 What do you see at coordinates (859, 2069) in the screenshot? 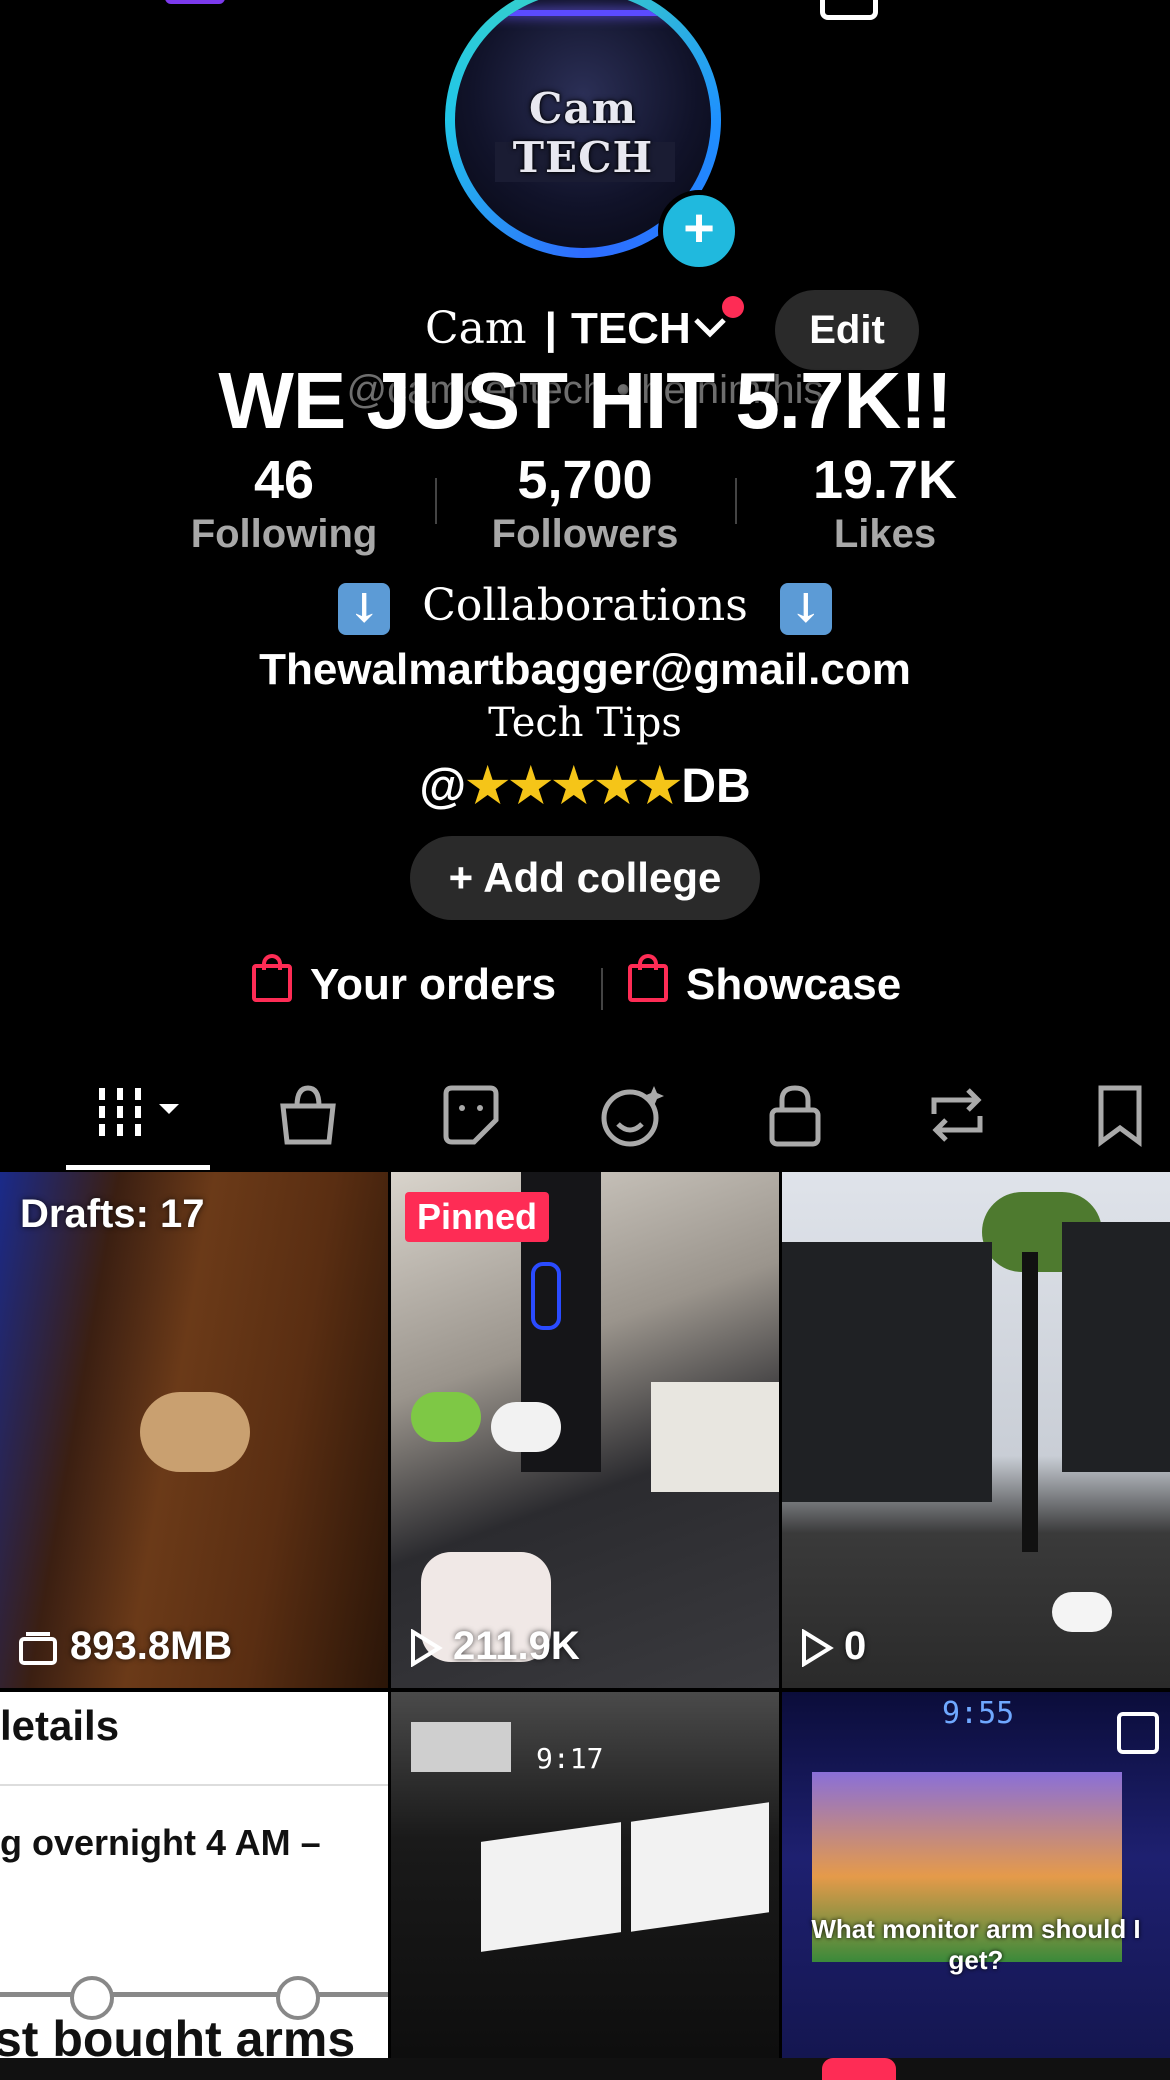
I see `inbox-badge` at bounding box center [859, 2069].